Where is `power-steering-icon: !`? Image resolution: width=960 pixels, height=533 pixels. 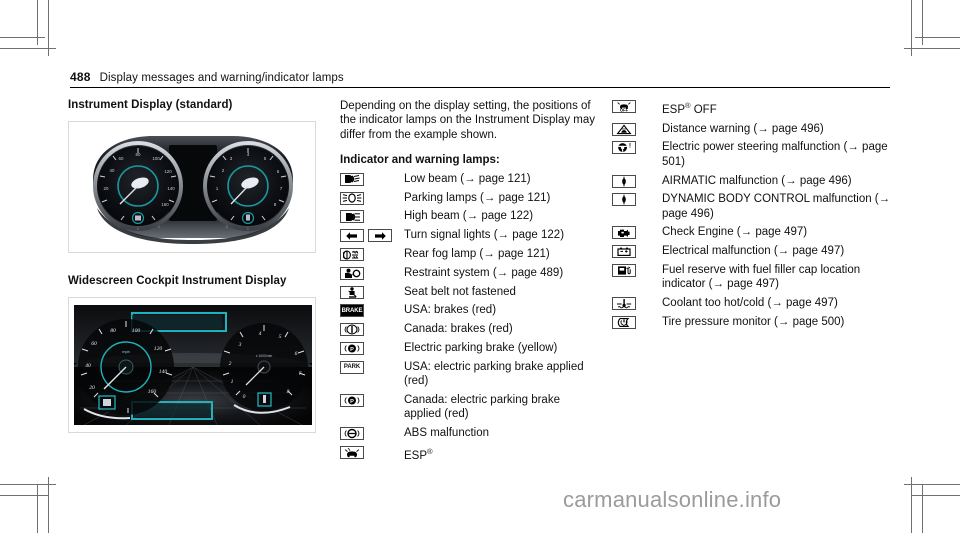 power-steering-icon: ! is located at coordinates (624, 148).